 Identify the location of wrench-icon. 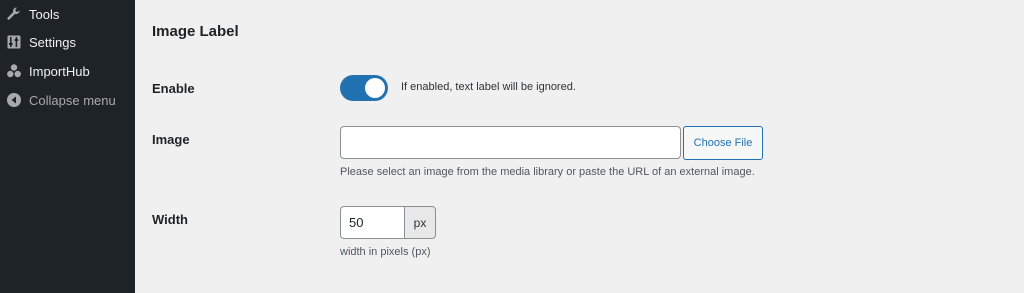
(14, 14).